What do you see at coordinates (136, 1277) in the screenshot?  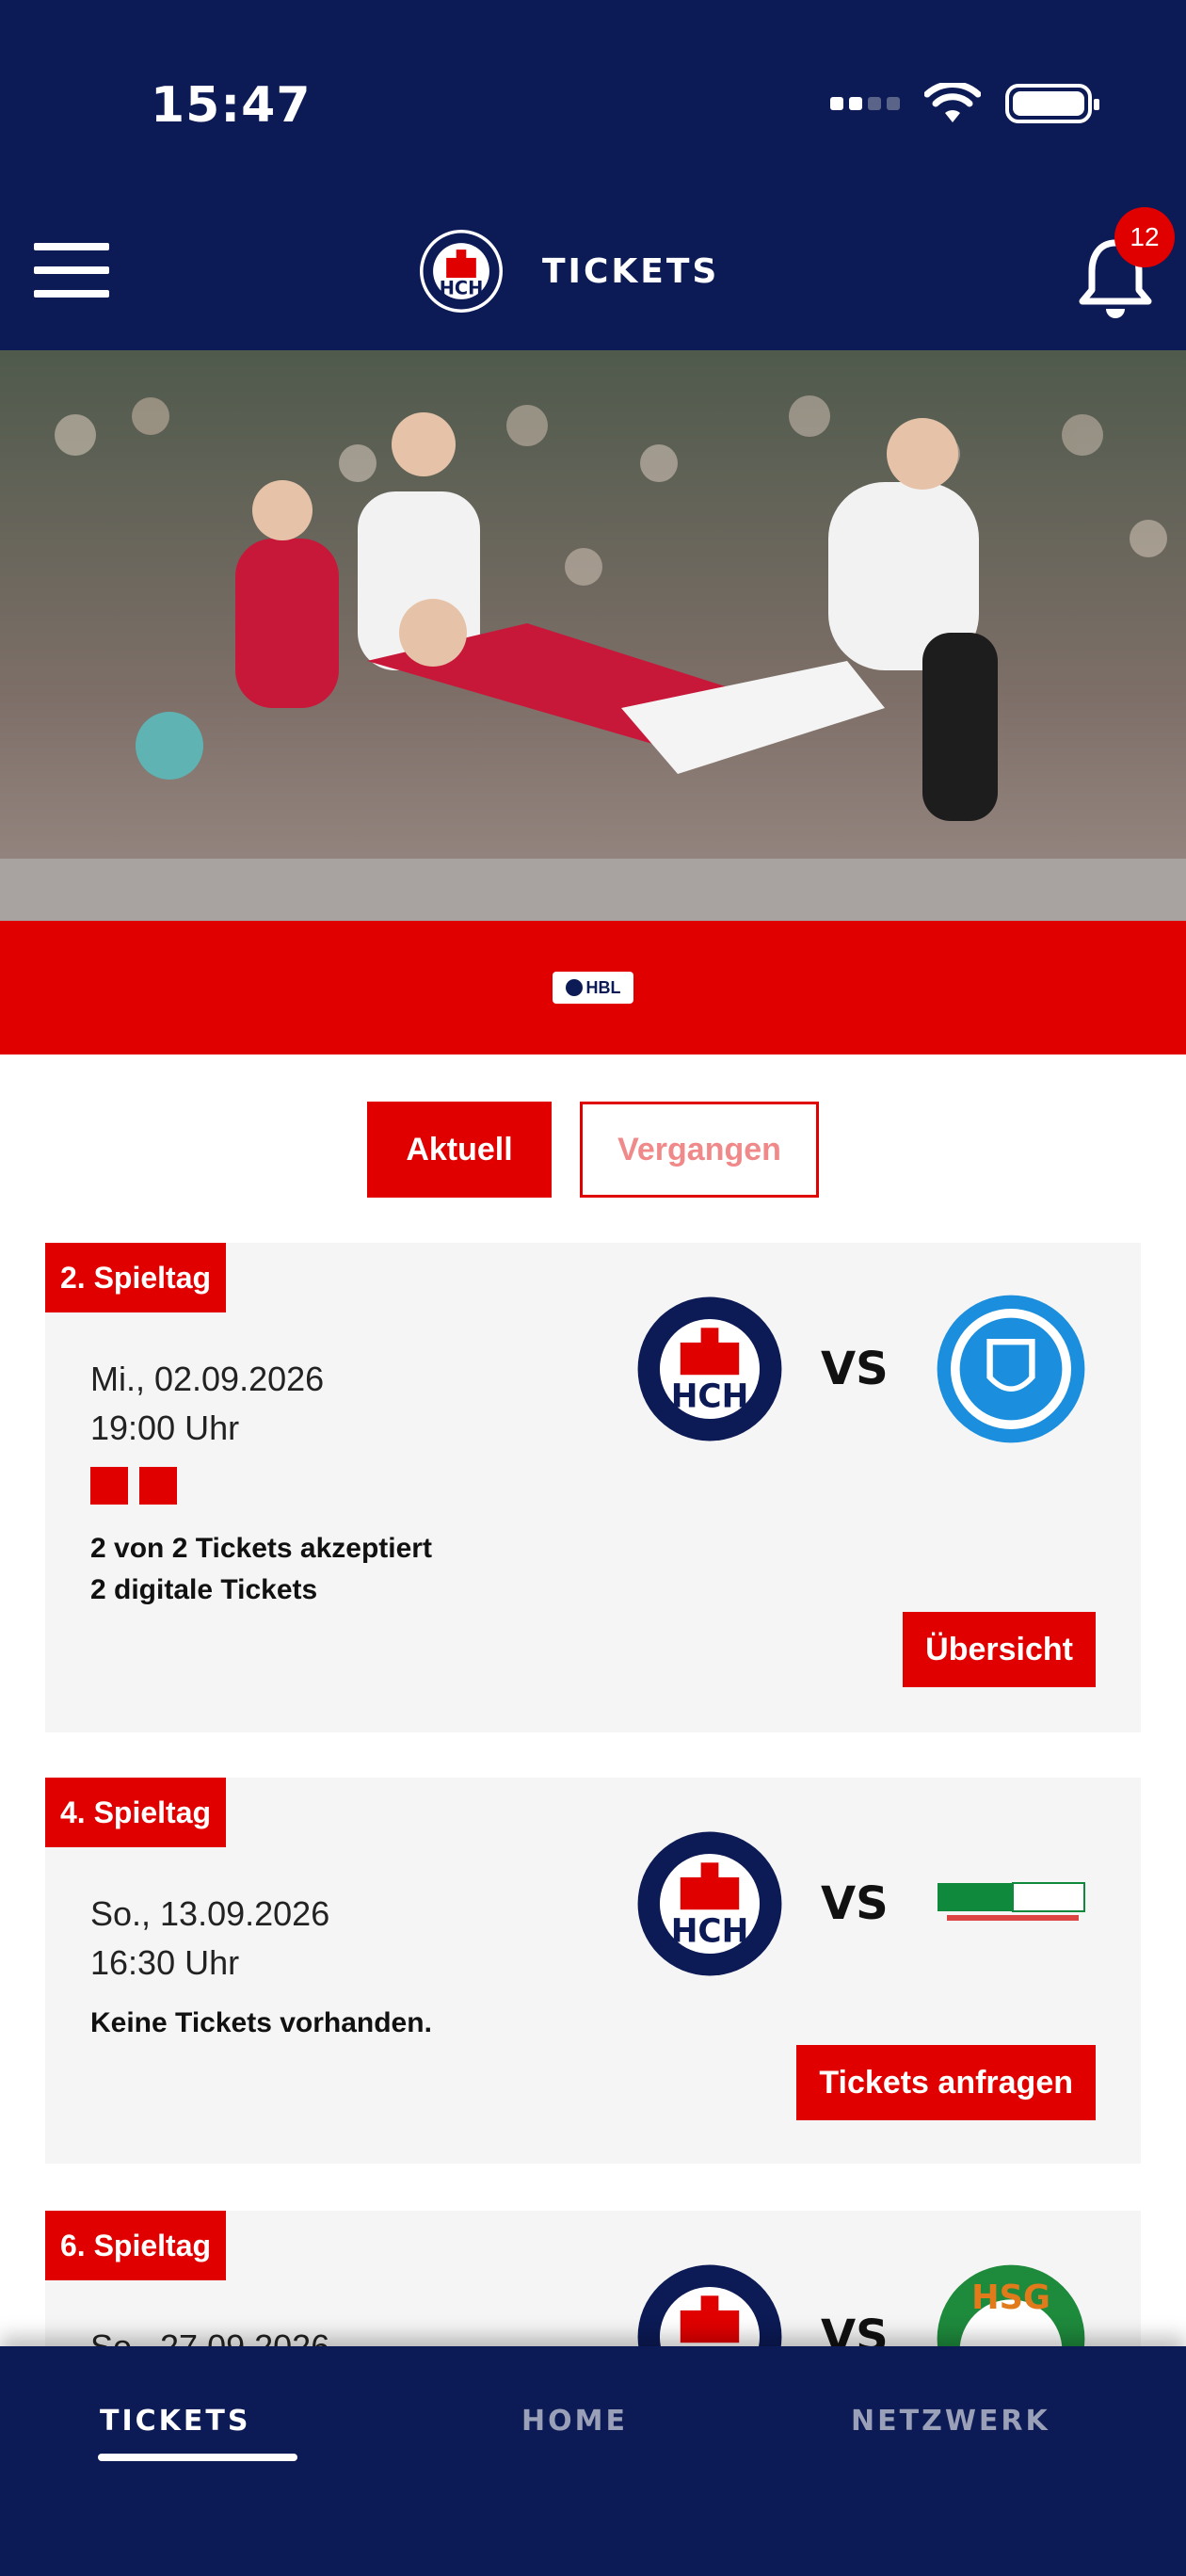 I see `matchday-tag: 2. Spieltag` at bounding box center [136, 1277].